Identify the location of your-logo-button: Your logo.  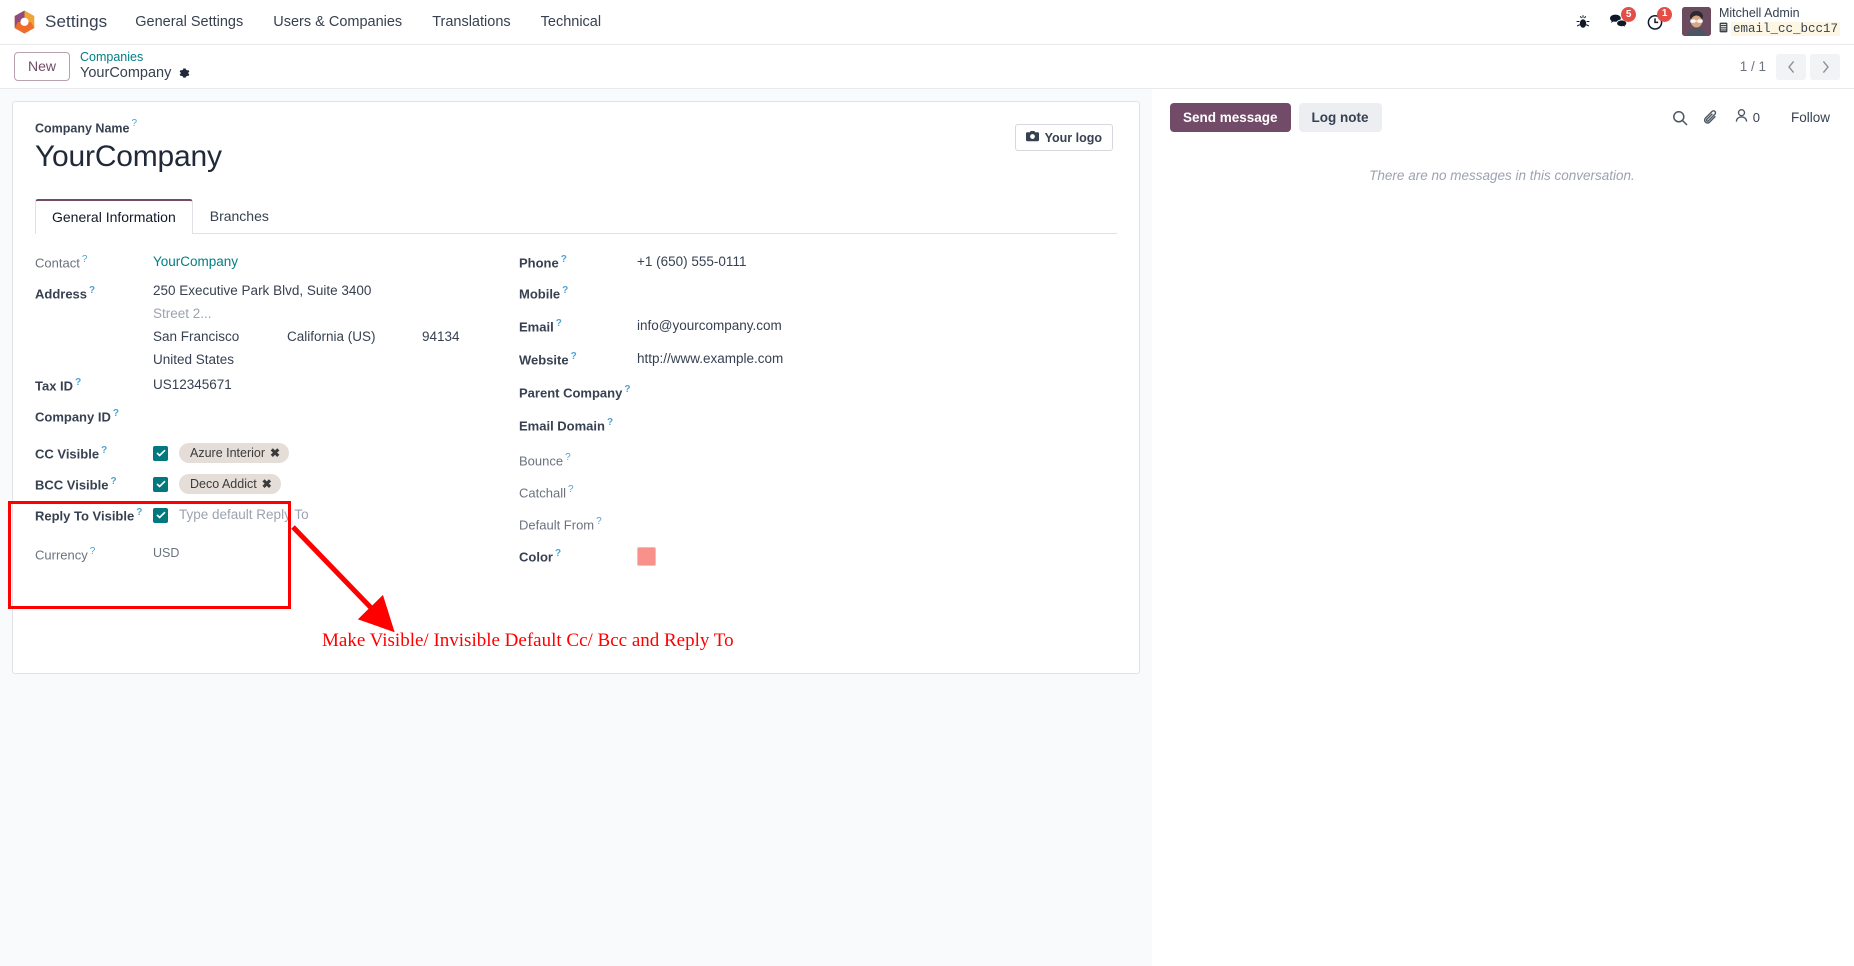
(1063, 137).